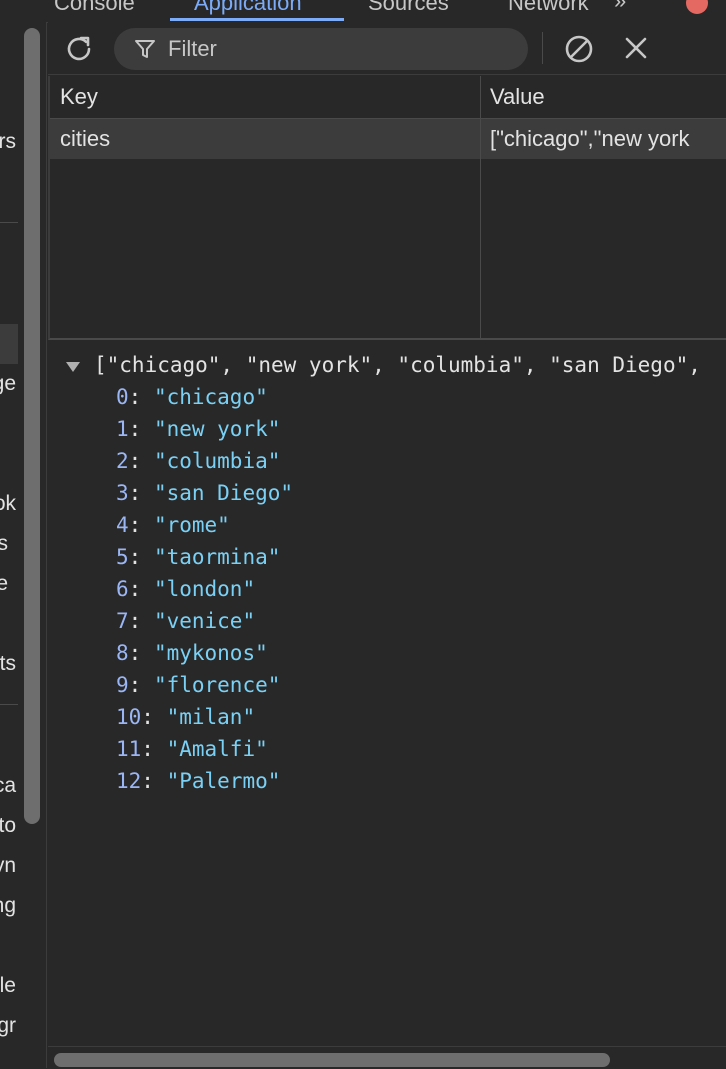 The width and height of the screenshot is (726, 1069). Describe the element at coordinates (122, 685) in the screenshot. I see `item-index: 9` at that location.